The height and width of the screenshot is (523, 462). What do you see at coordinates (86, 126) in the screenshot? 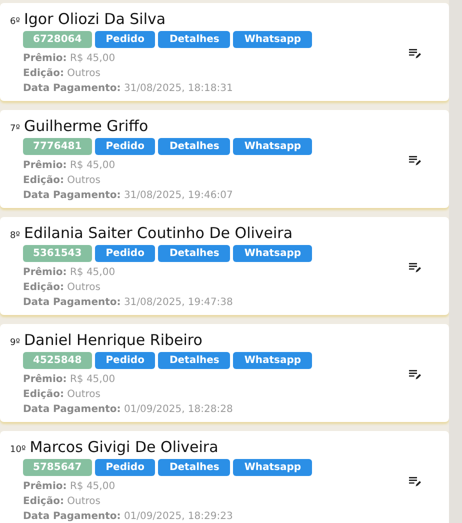
I see `winner-name: Guilherme Griffo` at bounding box center [86, 126].